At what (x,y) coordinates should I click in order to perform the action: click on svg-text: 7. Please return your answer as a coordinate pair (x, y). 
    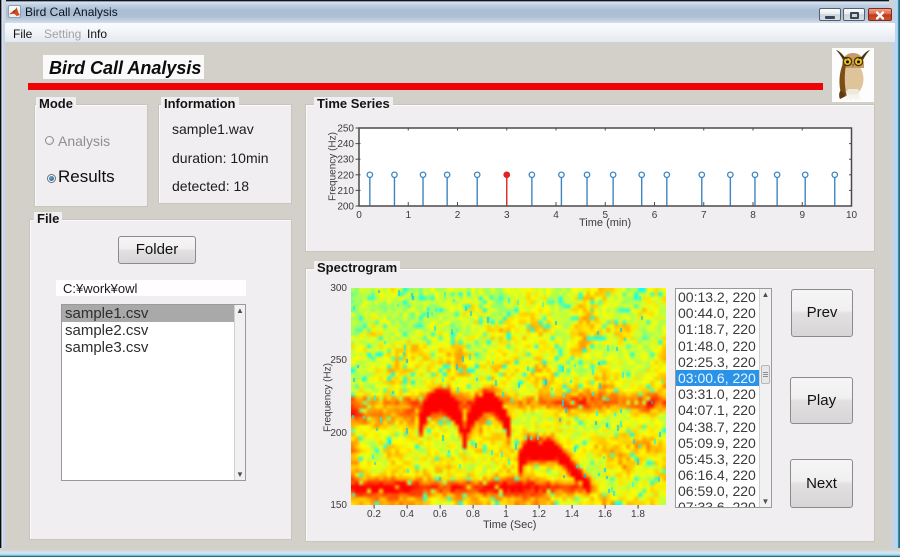
    Looking at the image, I should click on (704, 215).